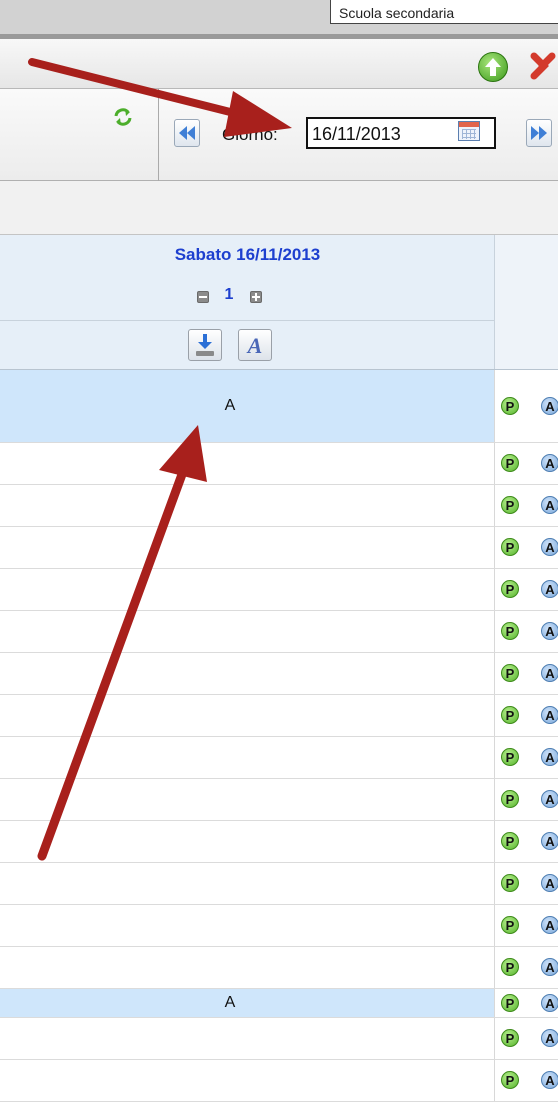 This screenshot has width=558, height=1117. I want to click on download-icon, so click(205, 345).